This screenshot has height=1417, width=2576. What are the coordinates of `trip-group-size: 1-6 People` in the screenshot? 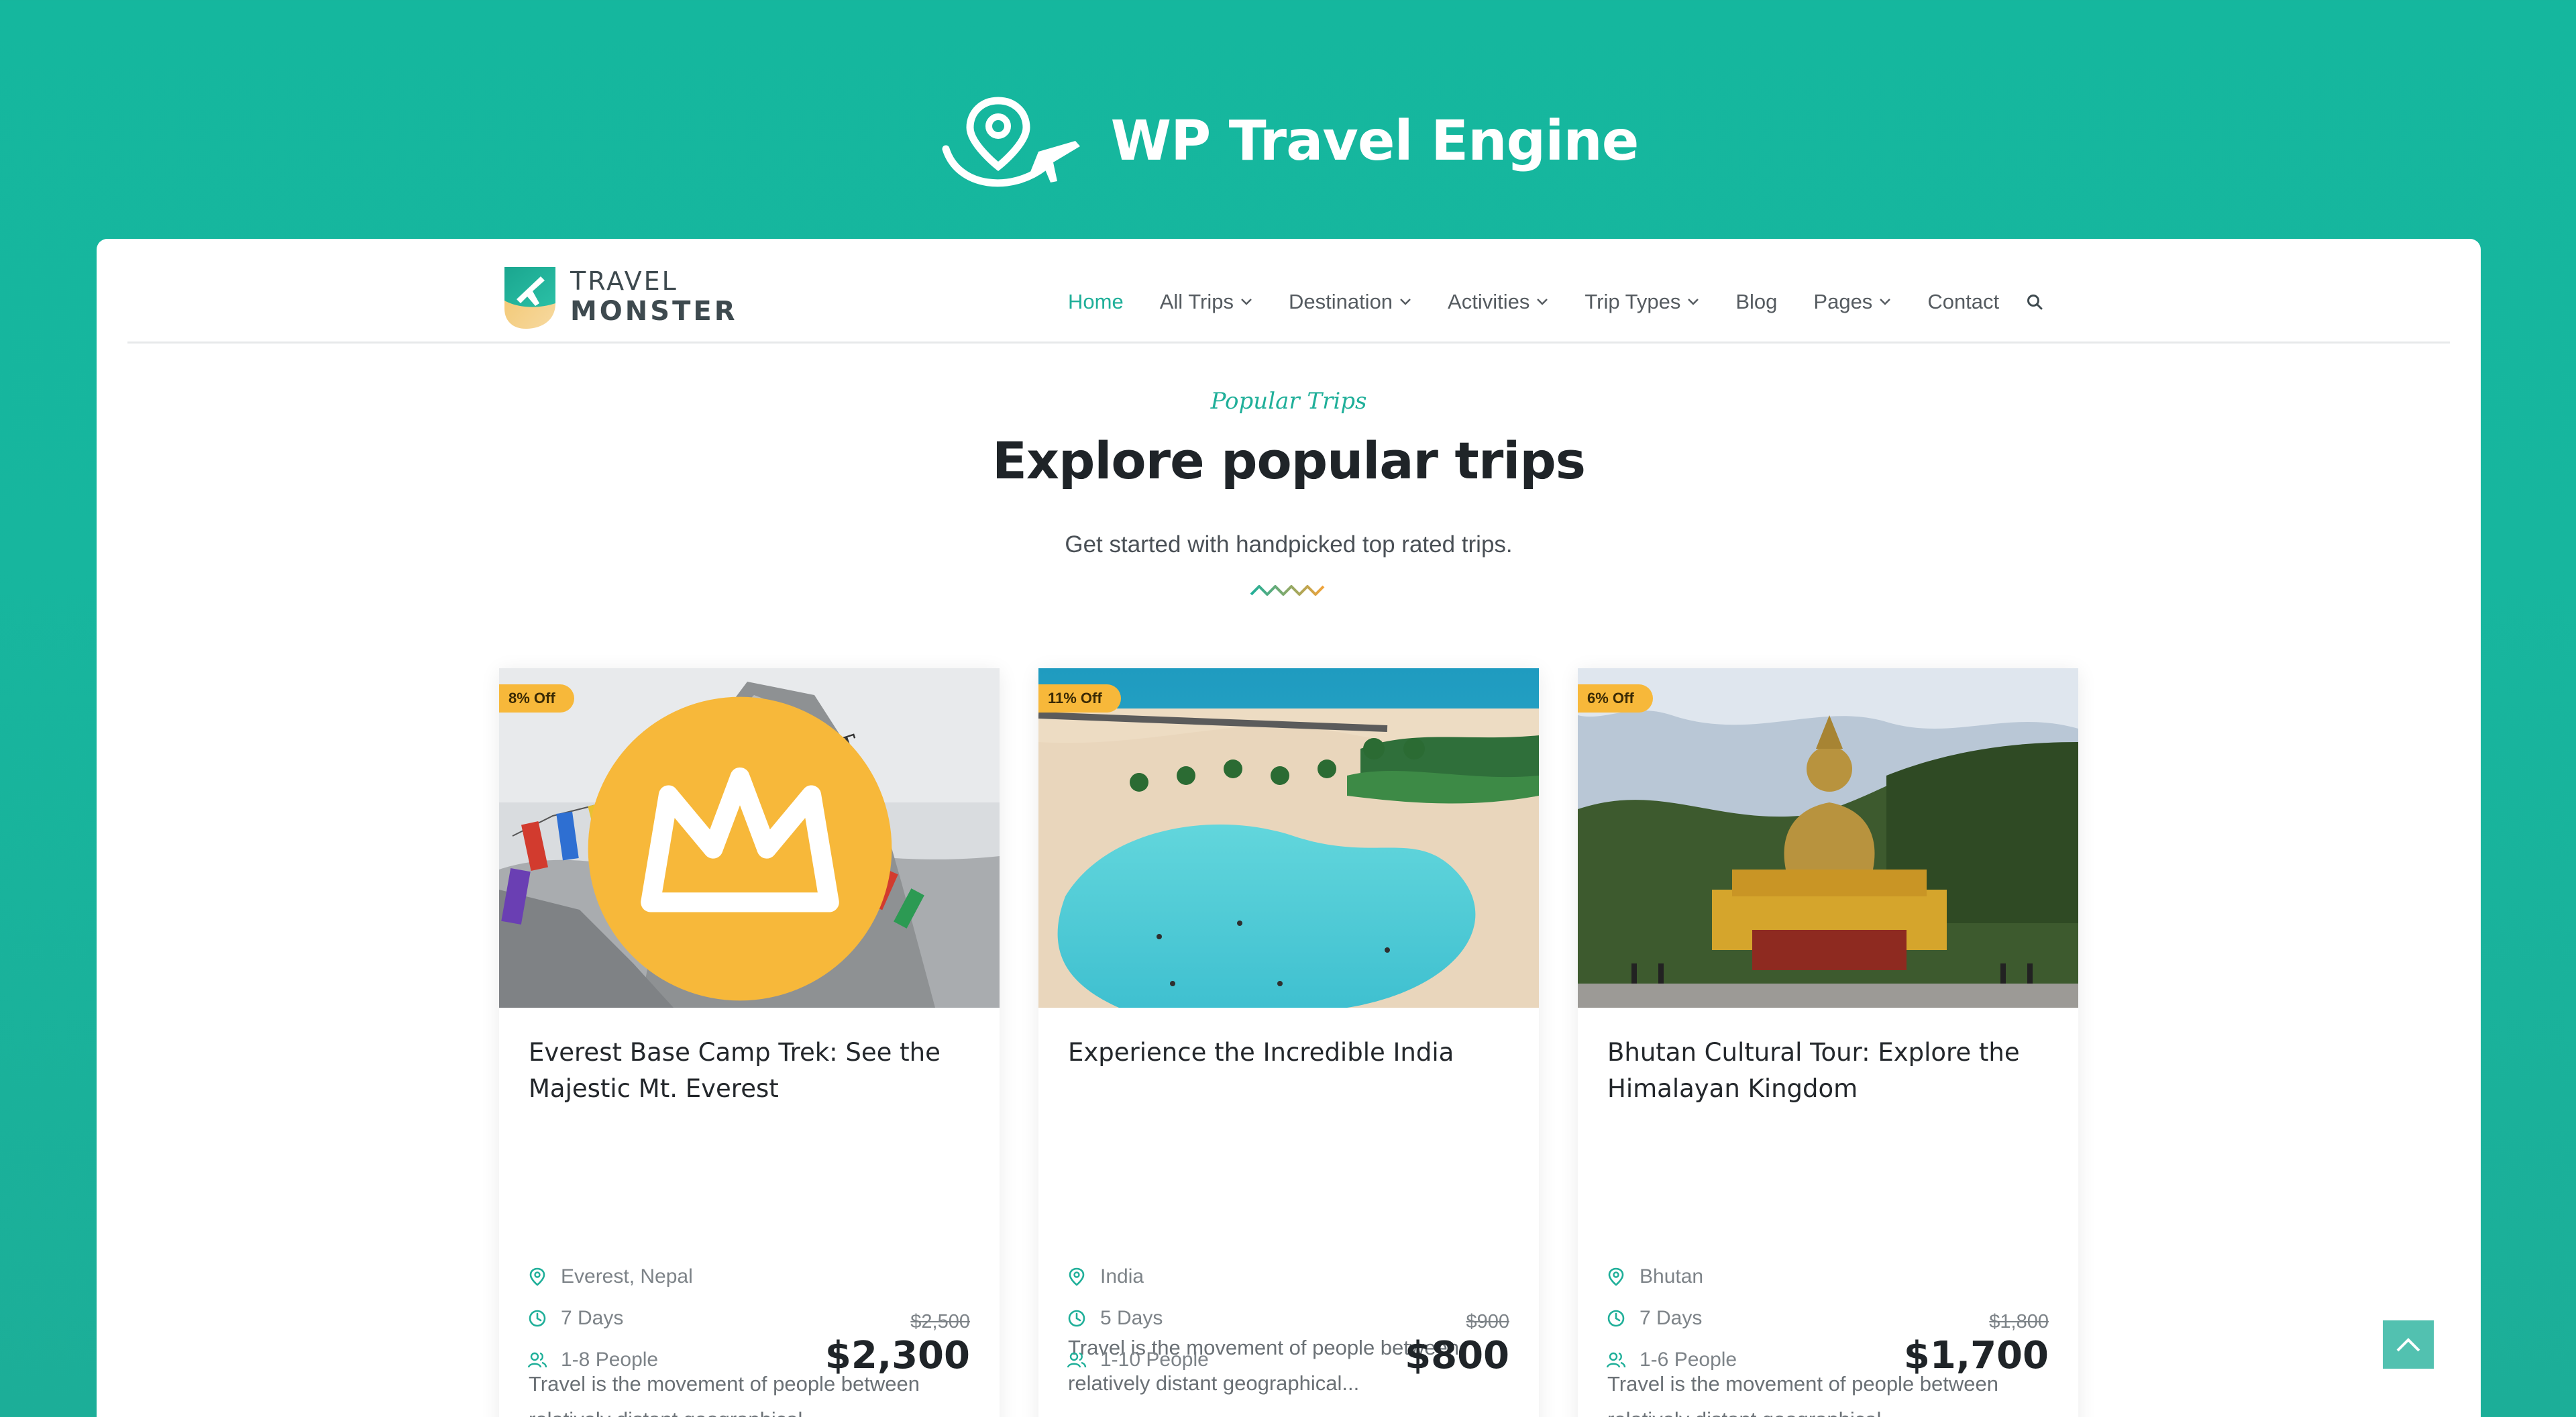 It's located at (1671, 1360).